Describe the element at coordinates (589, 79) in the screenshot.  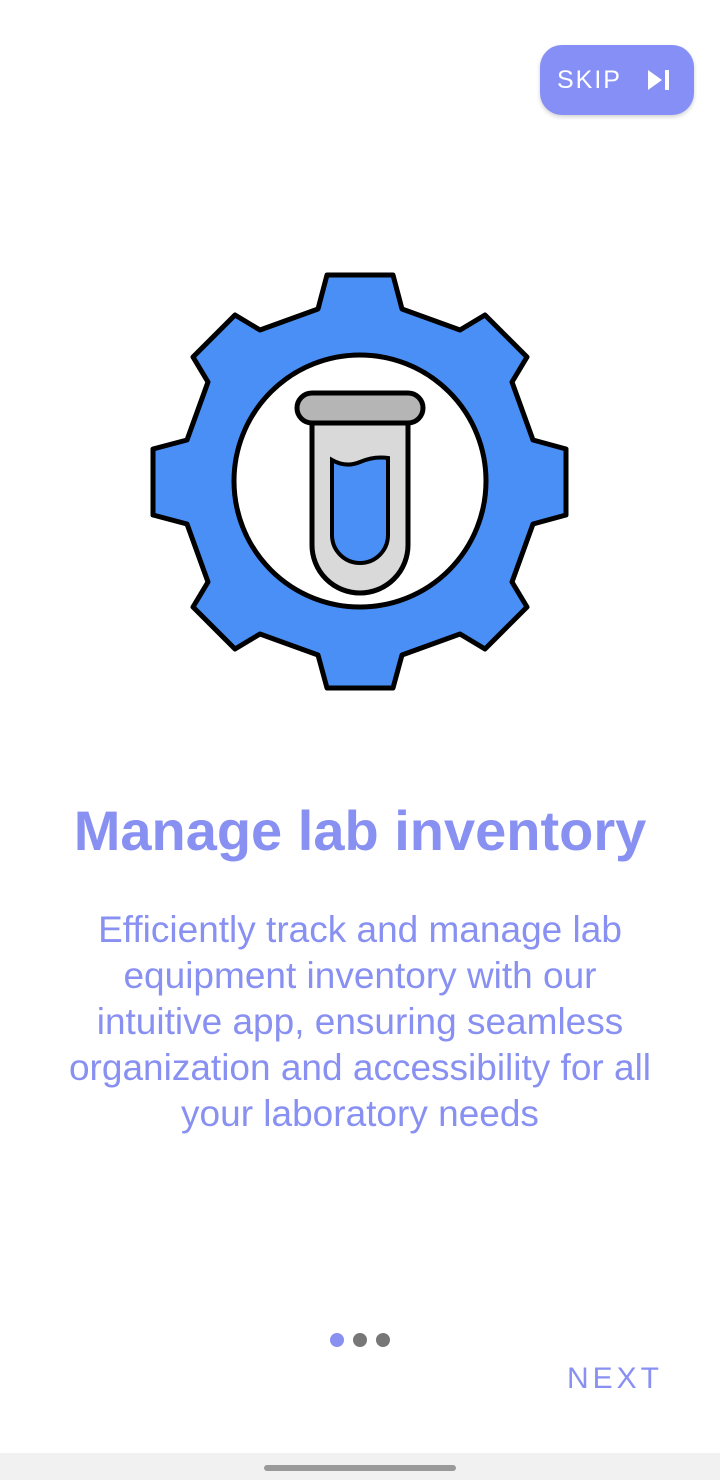
I see `skip-label: SKIP` at that location.